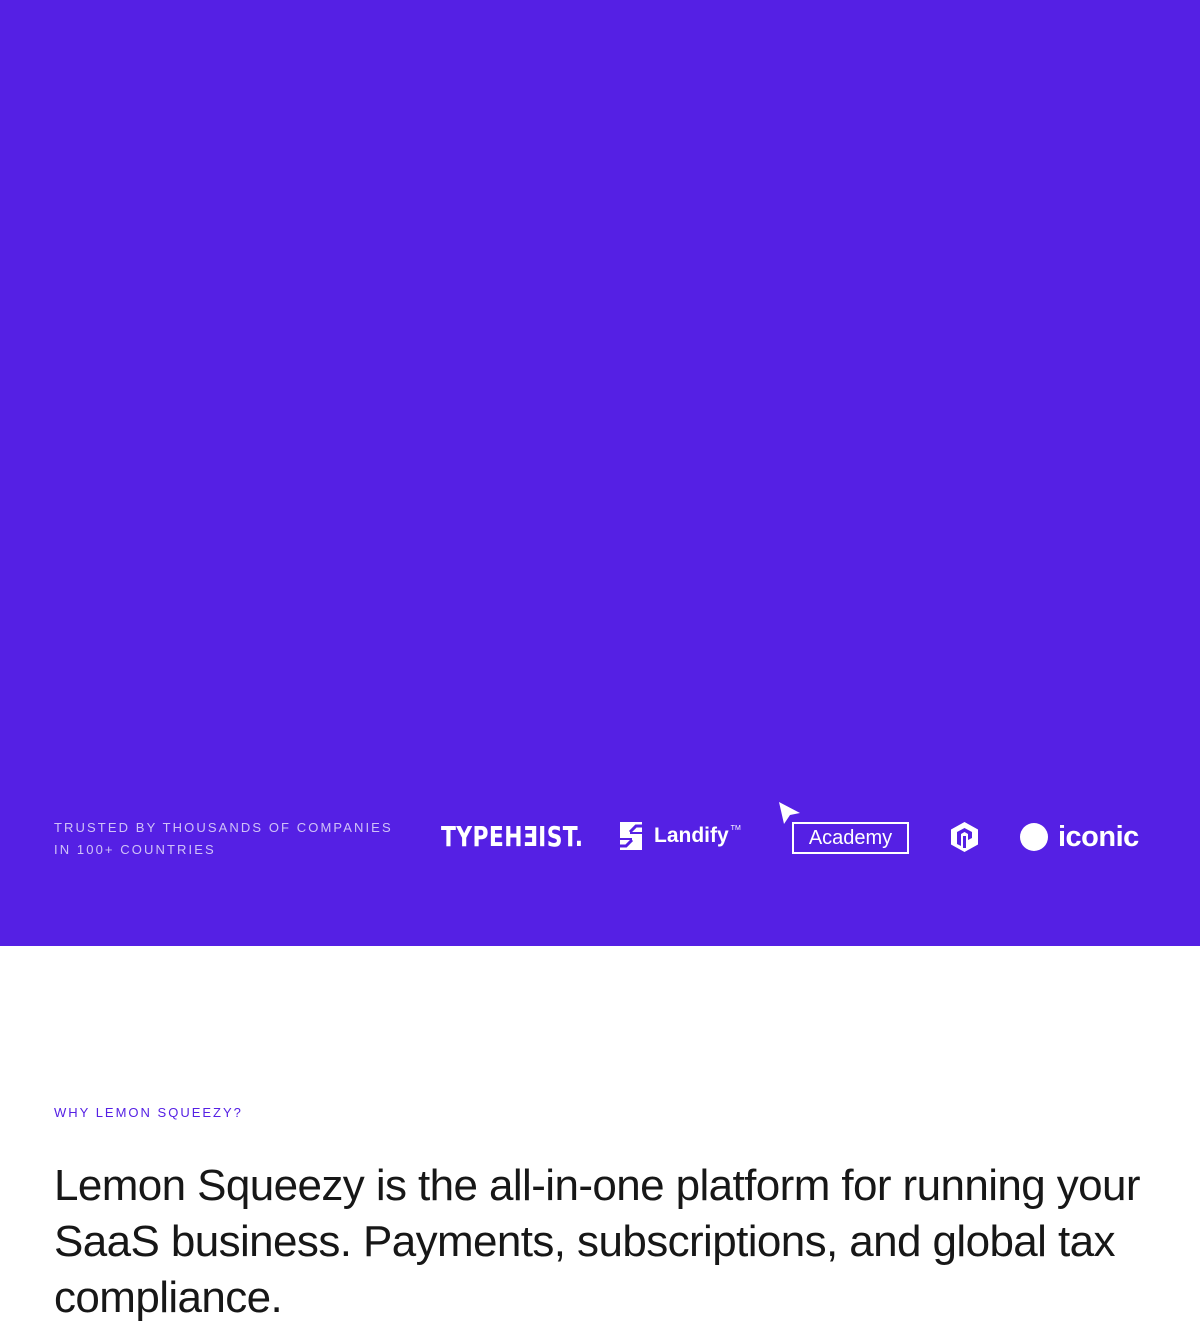 The width and height of the screenshot is (1200, 1326). I want to click on hexagon-mark-icon, so click(964, 837).